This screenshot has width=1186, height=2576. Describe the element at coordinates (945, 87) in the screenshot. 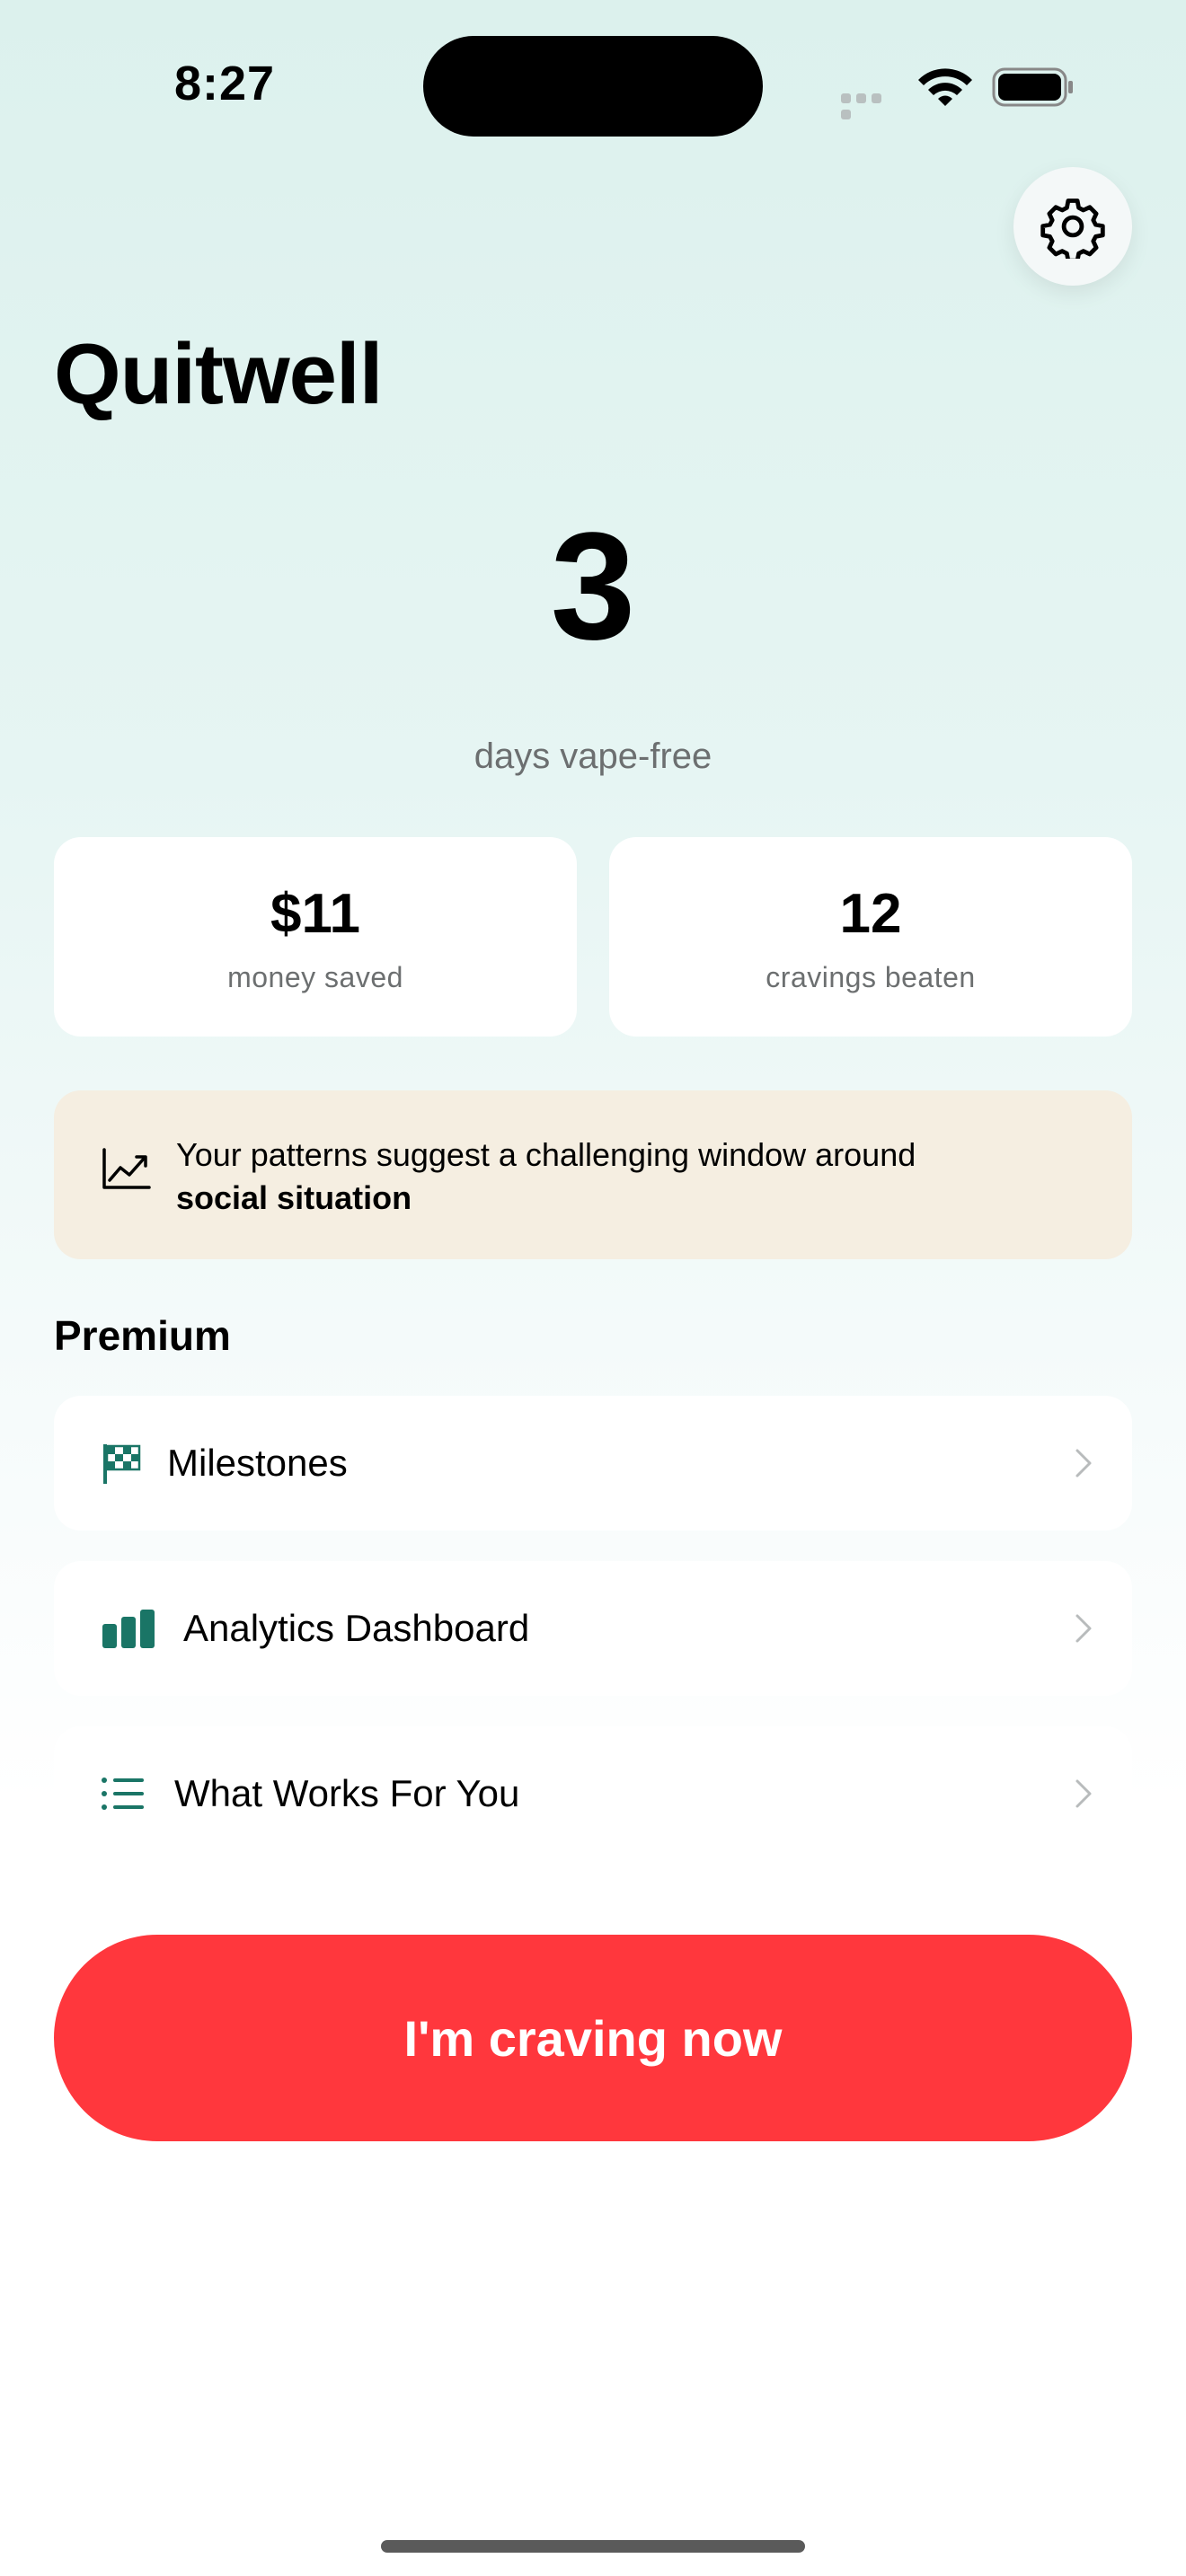

I see `wifi-icon` at that location.